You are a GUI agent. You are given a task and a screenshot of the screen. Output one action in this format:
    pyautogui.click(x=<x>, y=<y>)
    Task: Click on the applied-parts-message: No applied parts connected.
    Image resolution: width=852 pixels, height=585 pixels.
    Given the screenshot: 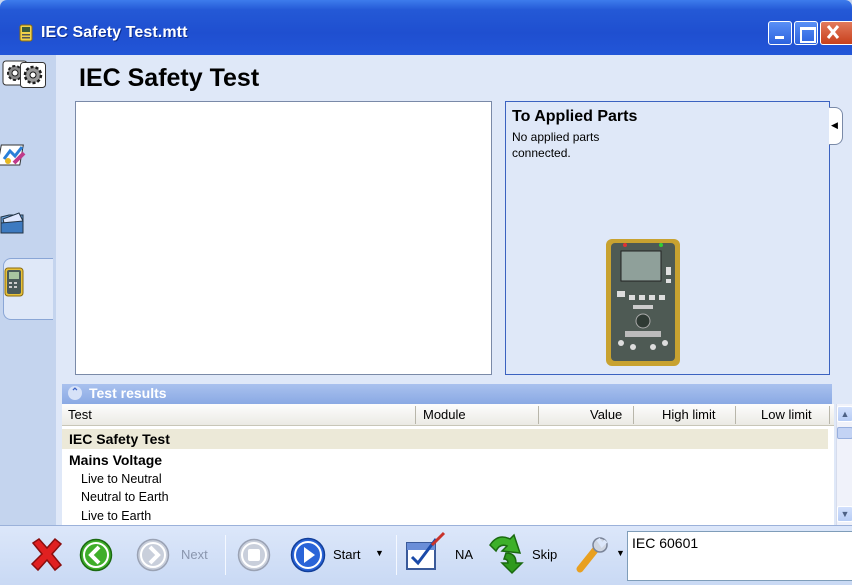 What is the action you would take?
    pyautogui.click(x=556, y=145)
    